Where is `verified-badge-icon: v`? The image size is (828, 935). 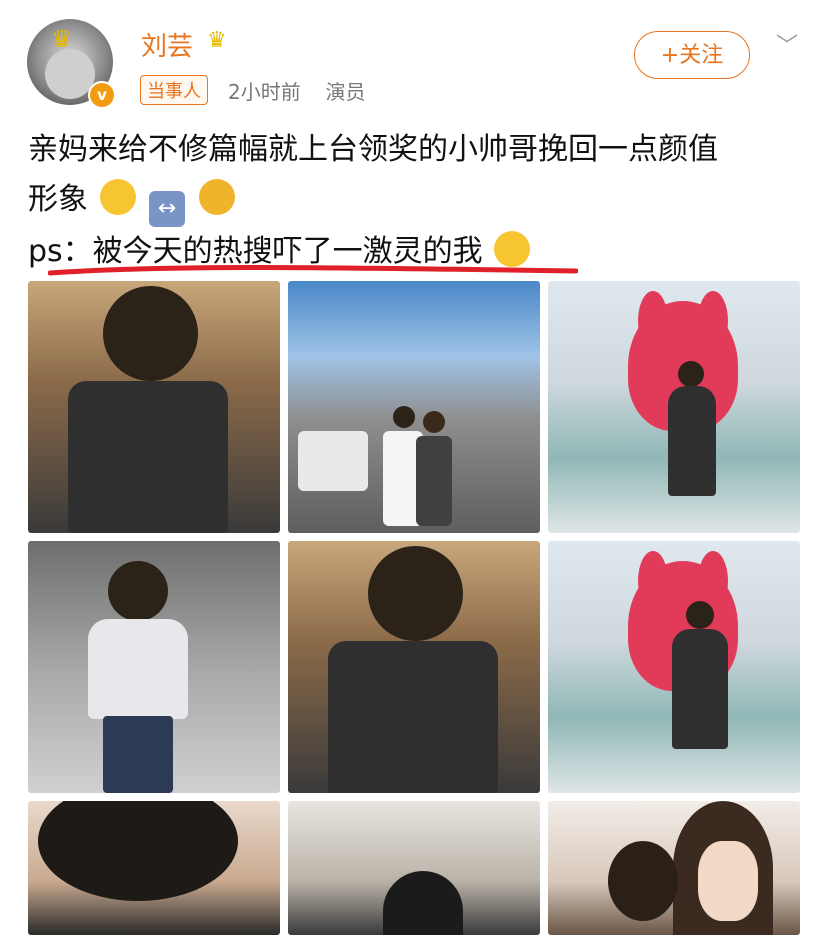
verified-badge-icon: v is located at coordinates (102, 95).